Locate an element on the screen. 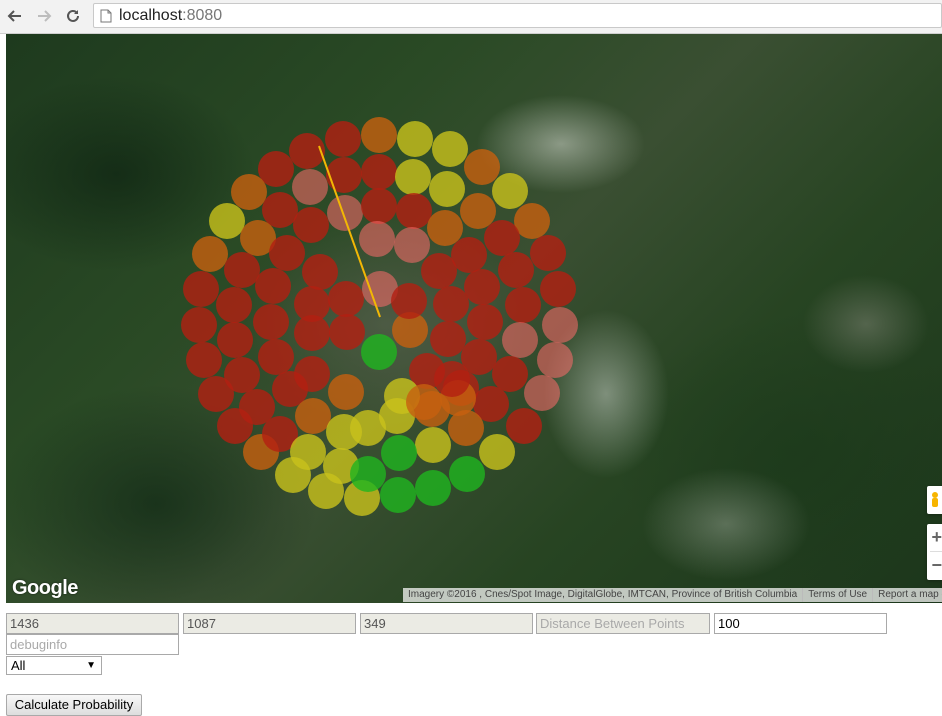 This screenshot has height=716, width=942. address-bar: localhost:8080 is located at coordinates (517, 15).